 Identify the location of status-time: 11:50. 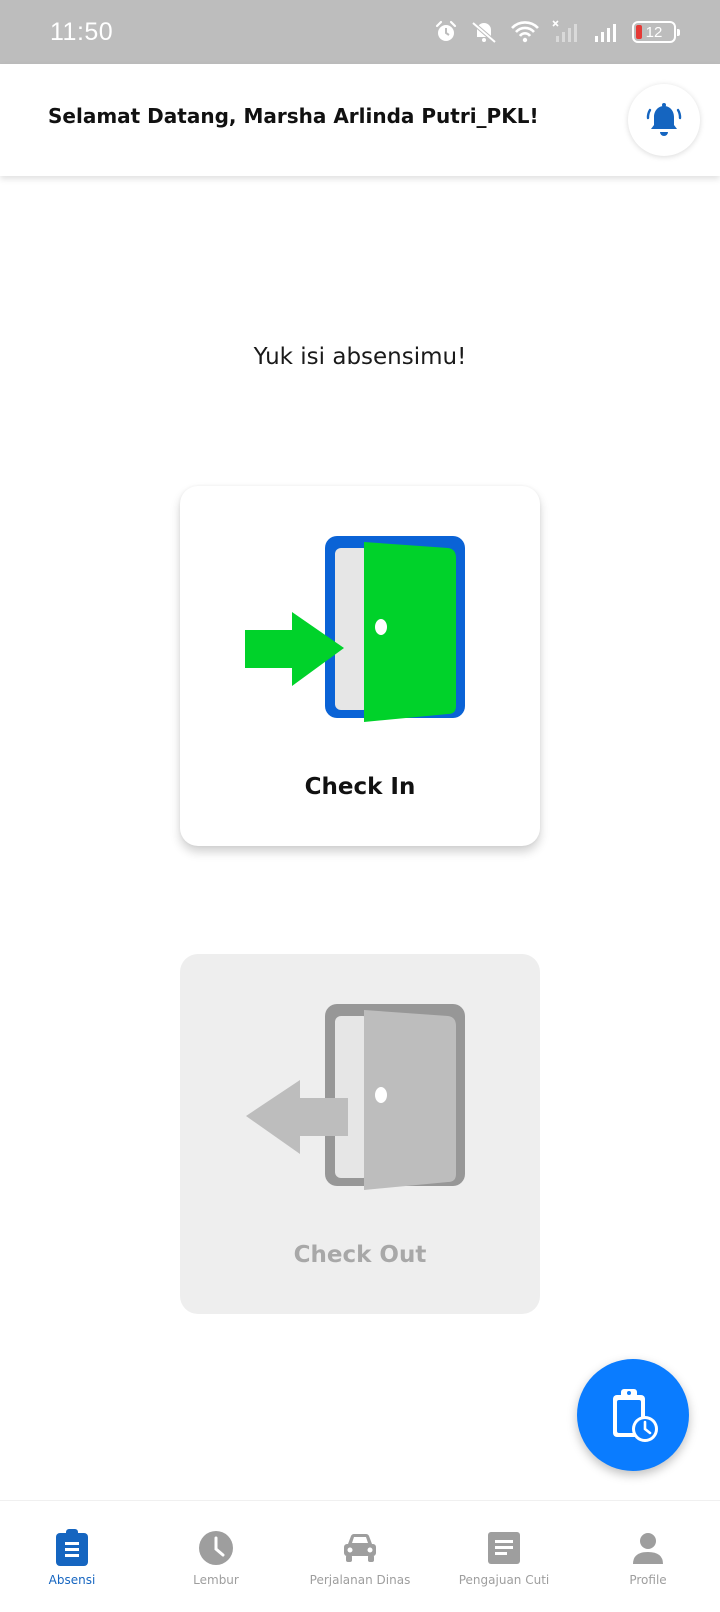
(82, 31).